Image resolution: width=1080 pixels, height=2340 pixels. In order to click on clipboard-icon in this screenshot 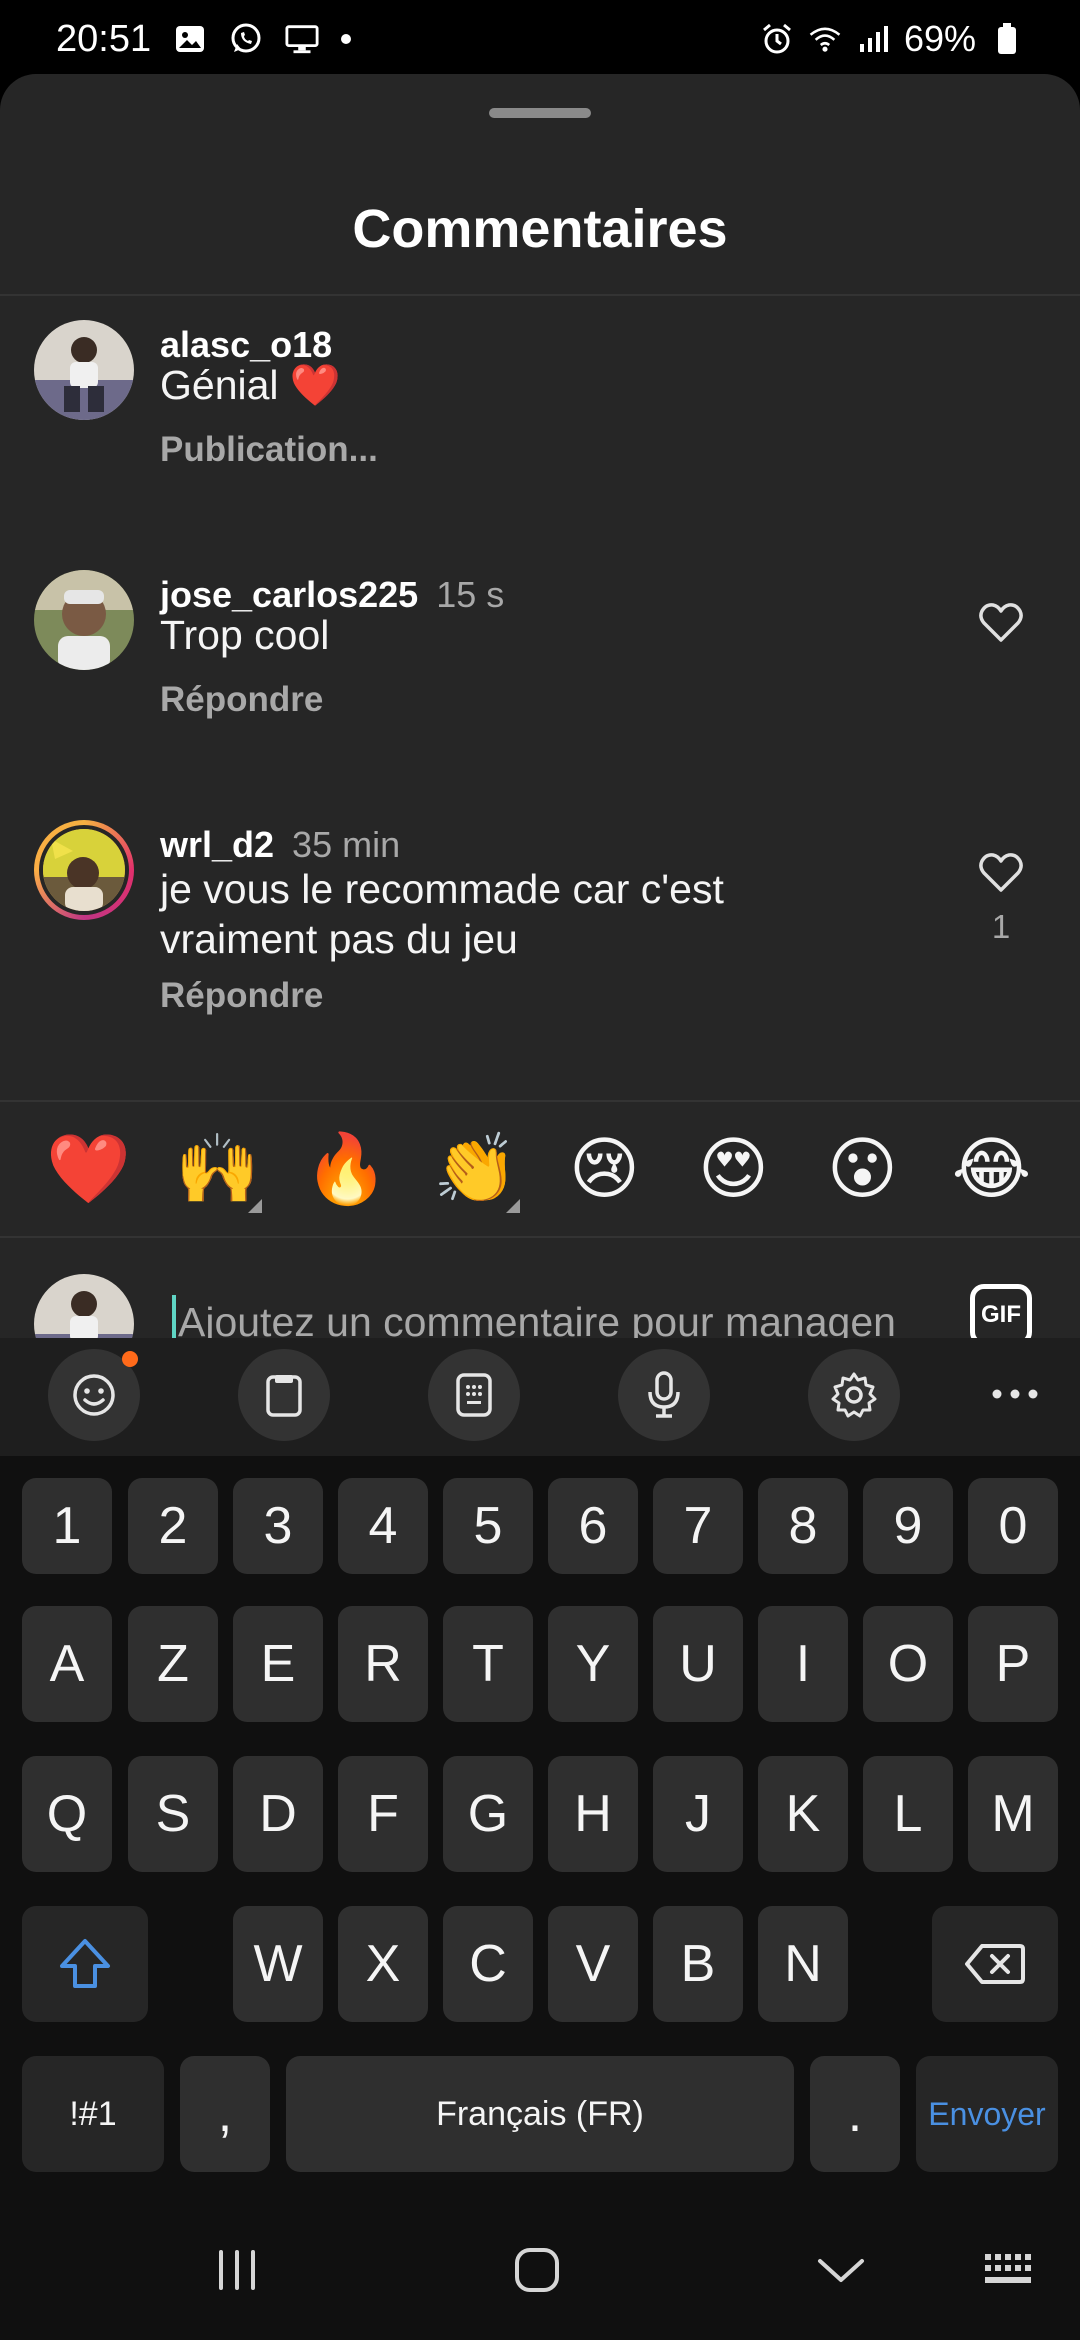, I will do `click(284, 1395)`.